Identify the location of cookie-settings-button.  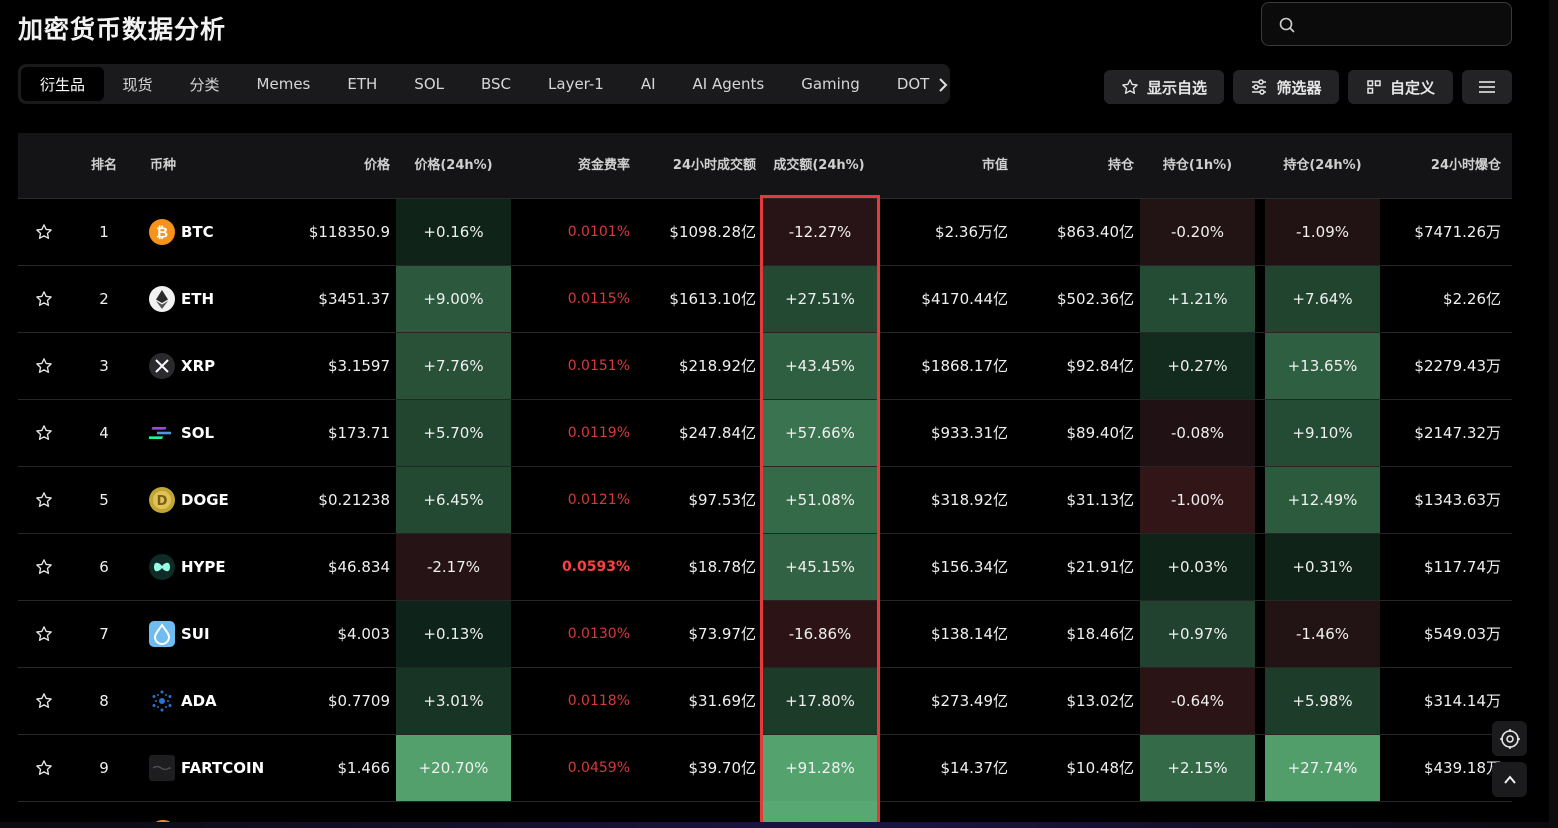
(1509, 738).